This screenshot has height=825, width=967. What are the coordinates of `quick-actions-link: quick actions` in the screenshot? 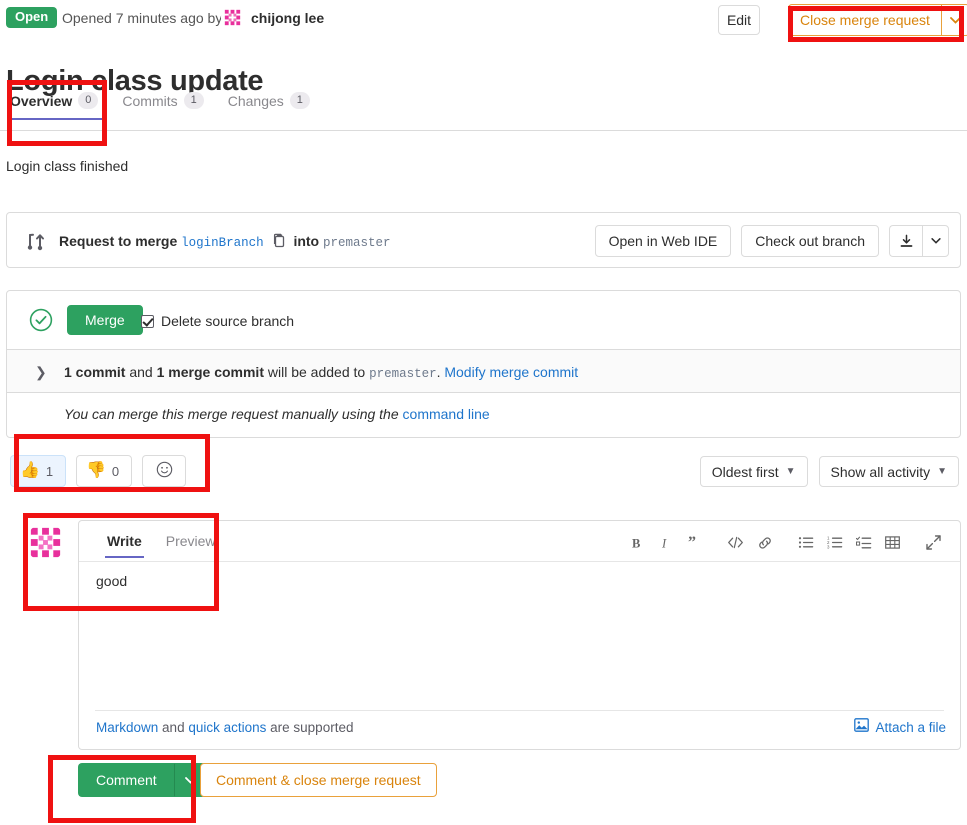 It's located at (227, 727).